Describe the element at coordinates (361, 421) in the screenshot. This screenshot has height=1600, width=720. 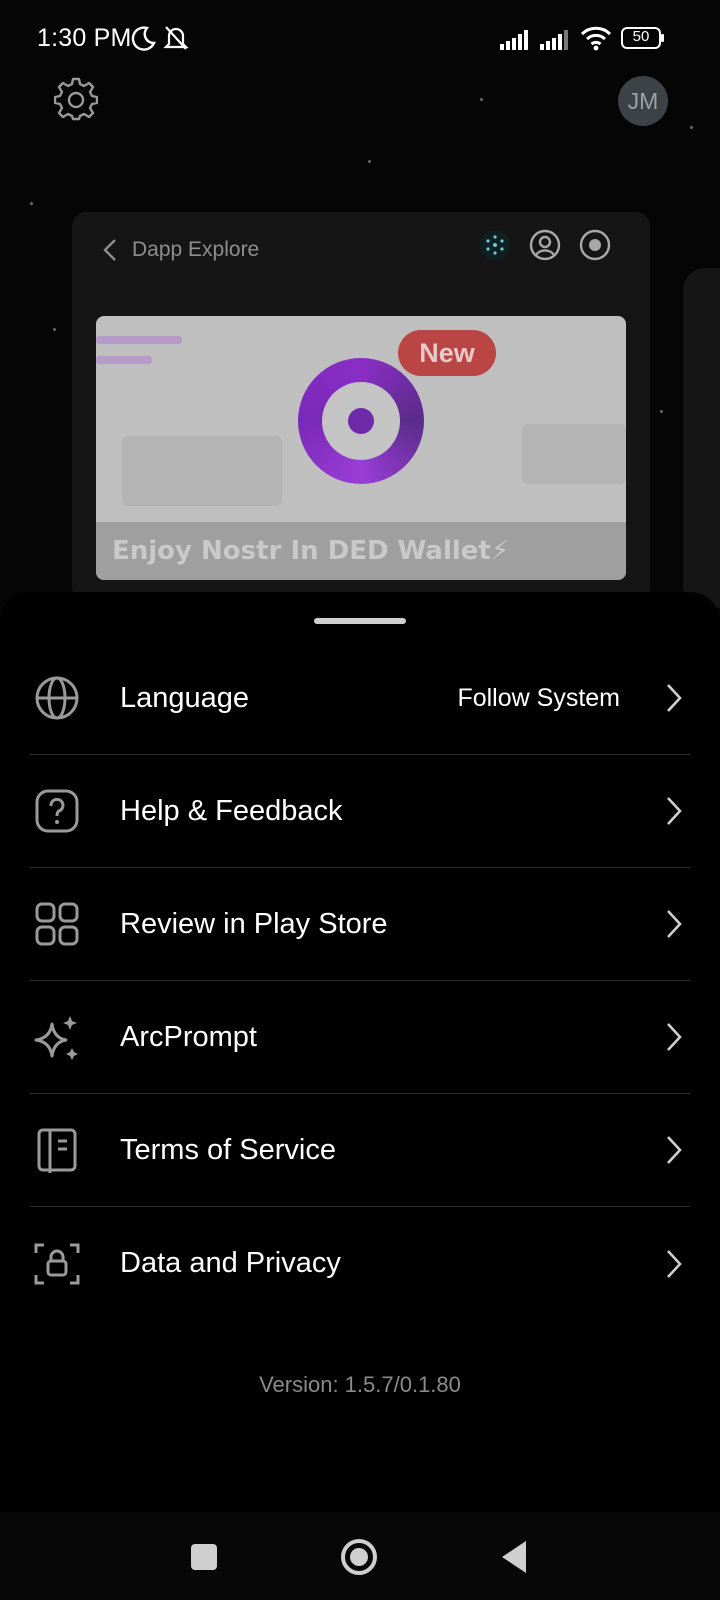
I see `nostr-logo-icon` at that location.